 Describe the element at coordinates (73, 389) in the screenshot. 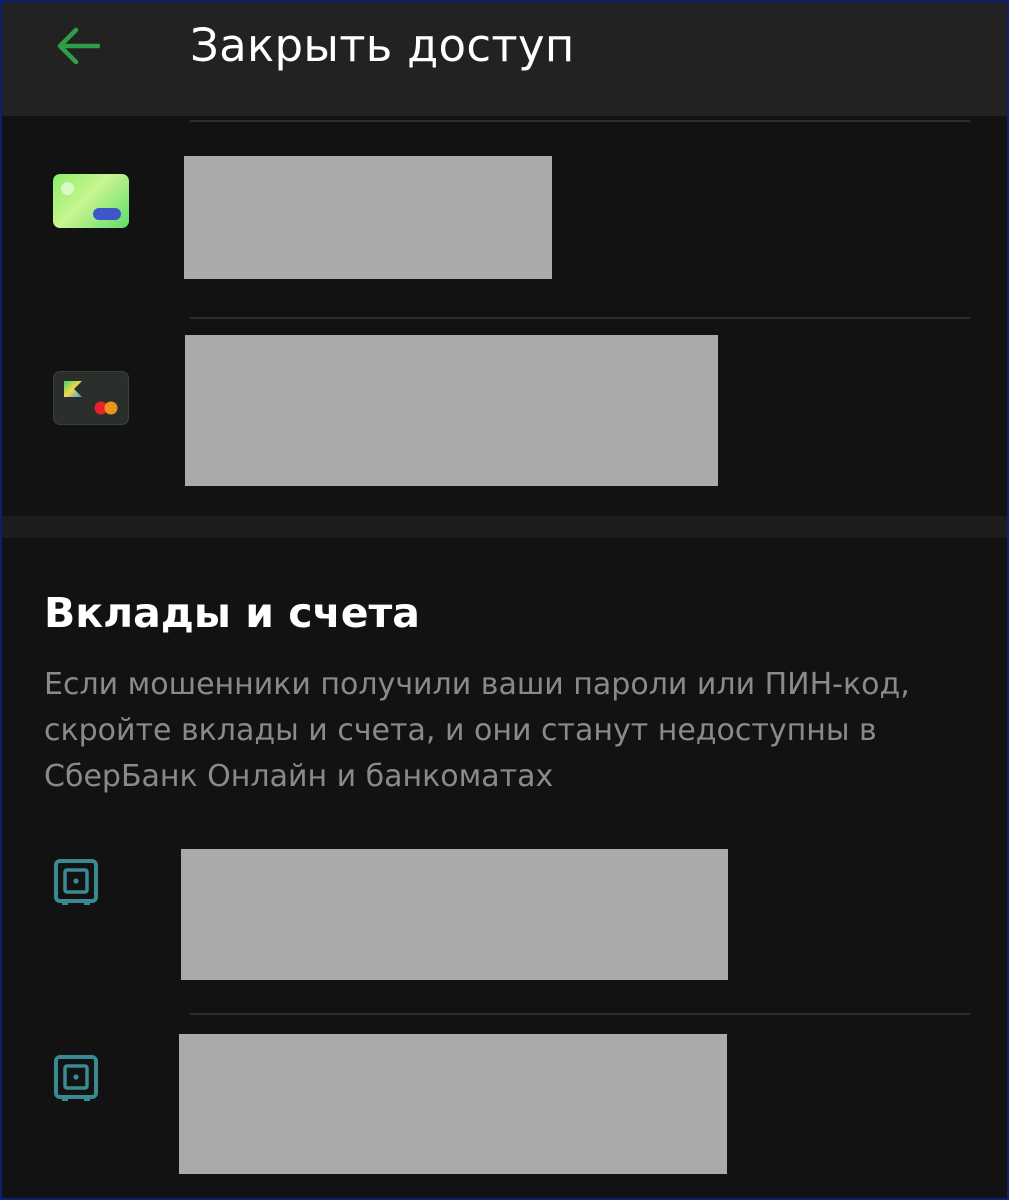

I see `flag-logo-icon` at that location.